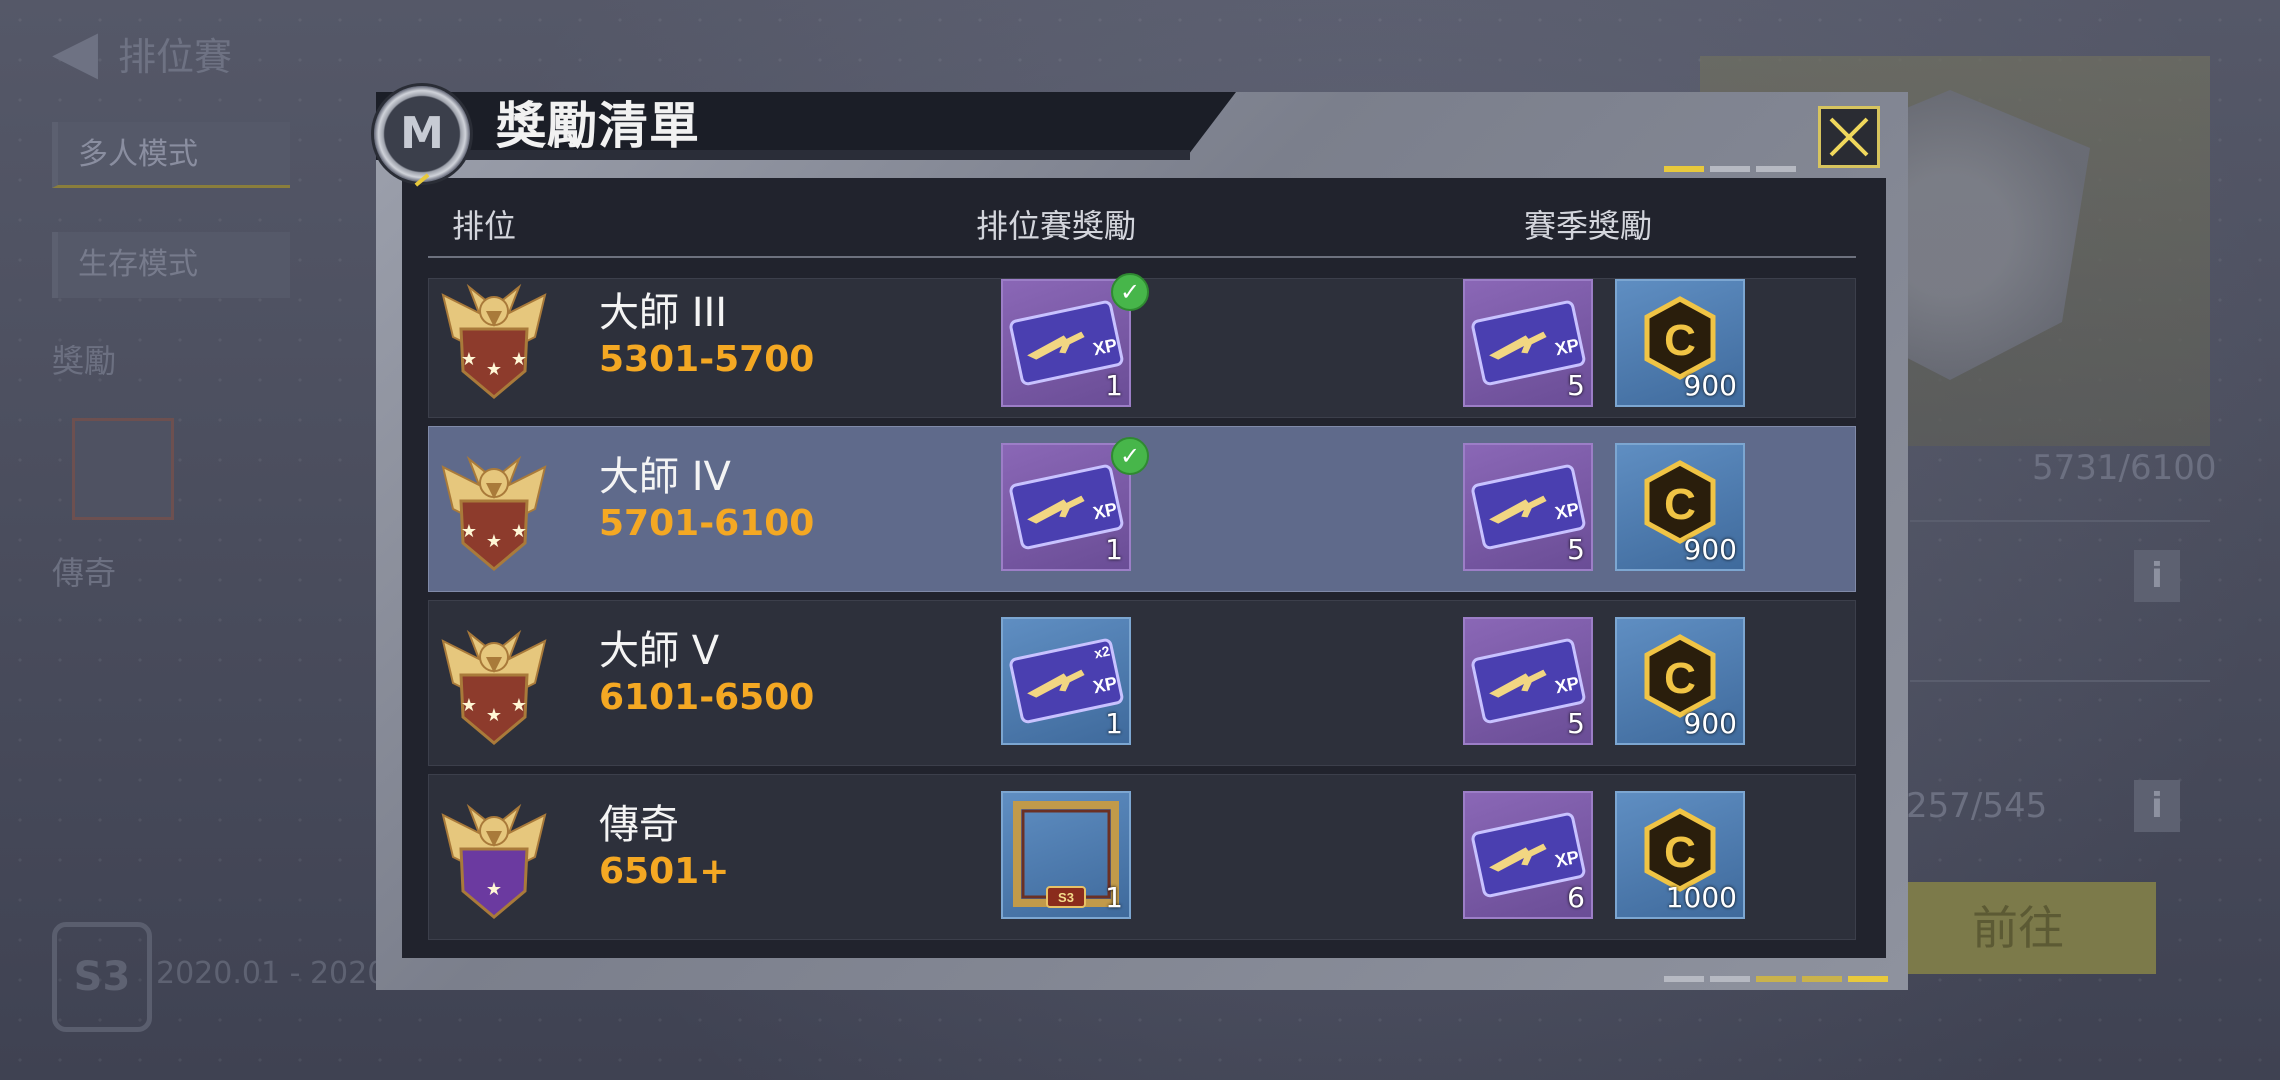 The width and height of the screenshot is (2280, 1080). What do you see at coordinates (664, 871) in the screenshot?
I see `rank-range: 6501+` at bounding box center [664, 871].